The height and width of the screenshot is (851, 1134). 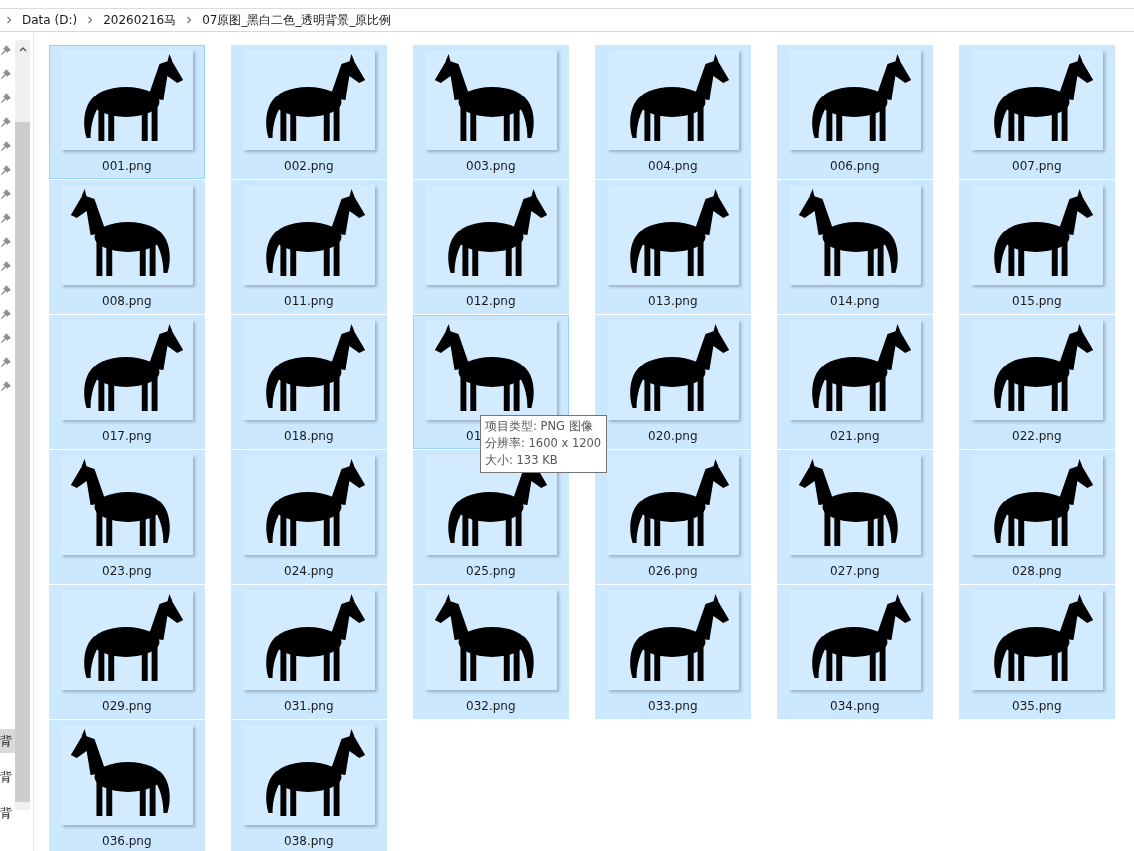 What do you see at coordinates (855, 706) in the screenshot?
I see `file-name: 034.png` at bounding box center [855, 706].